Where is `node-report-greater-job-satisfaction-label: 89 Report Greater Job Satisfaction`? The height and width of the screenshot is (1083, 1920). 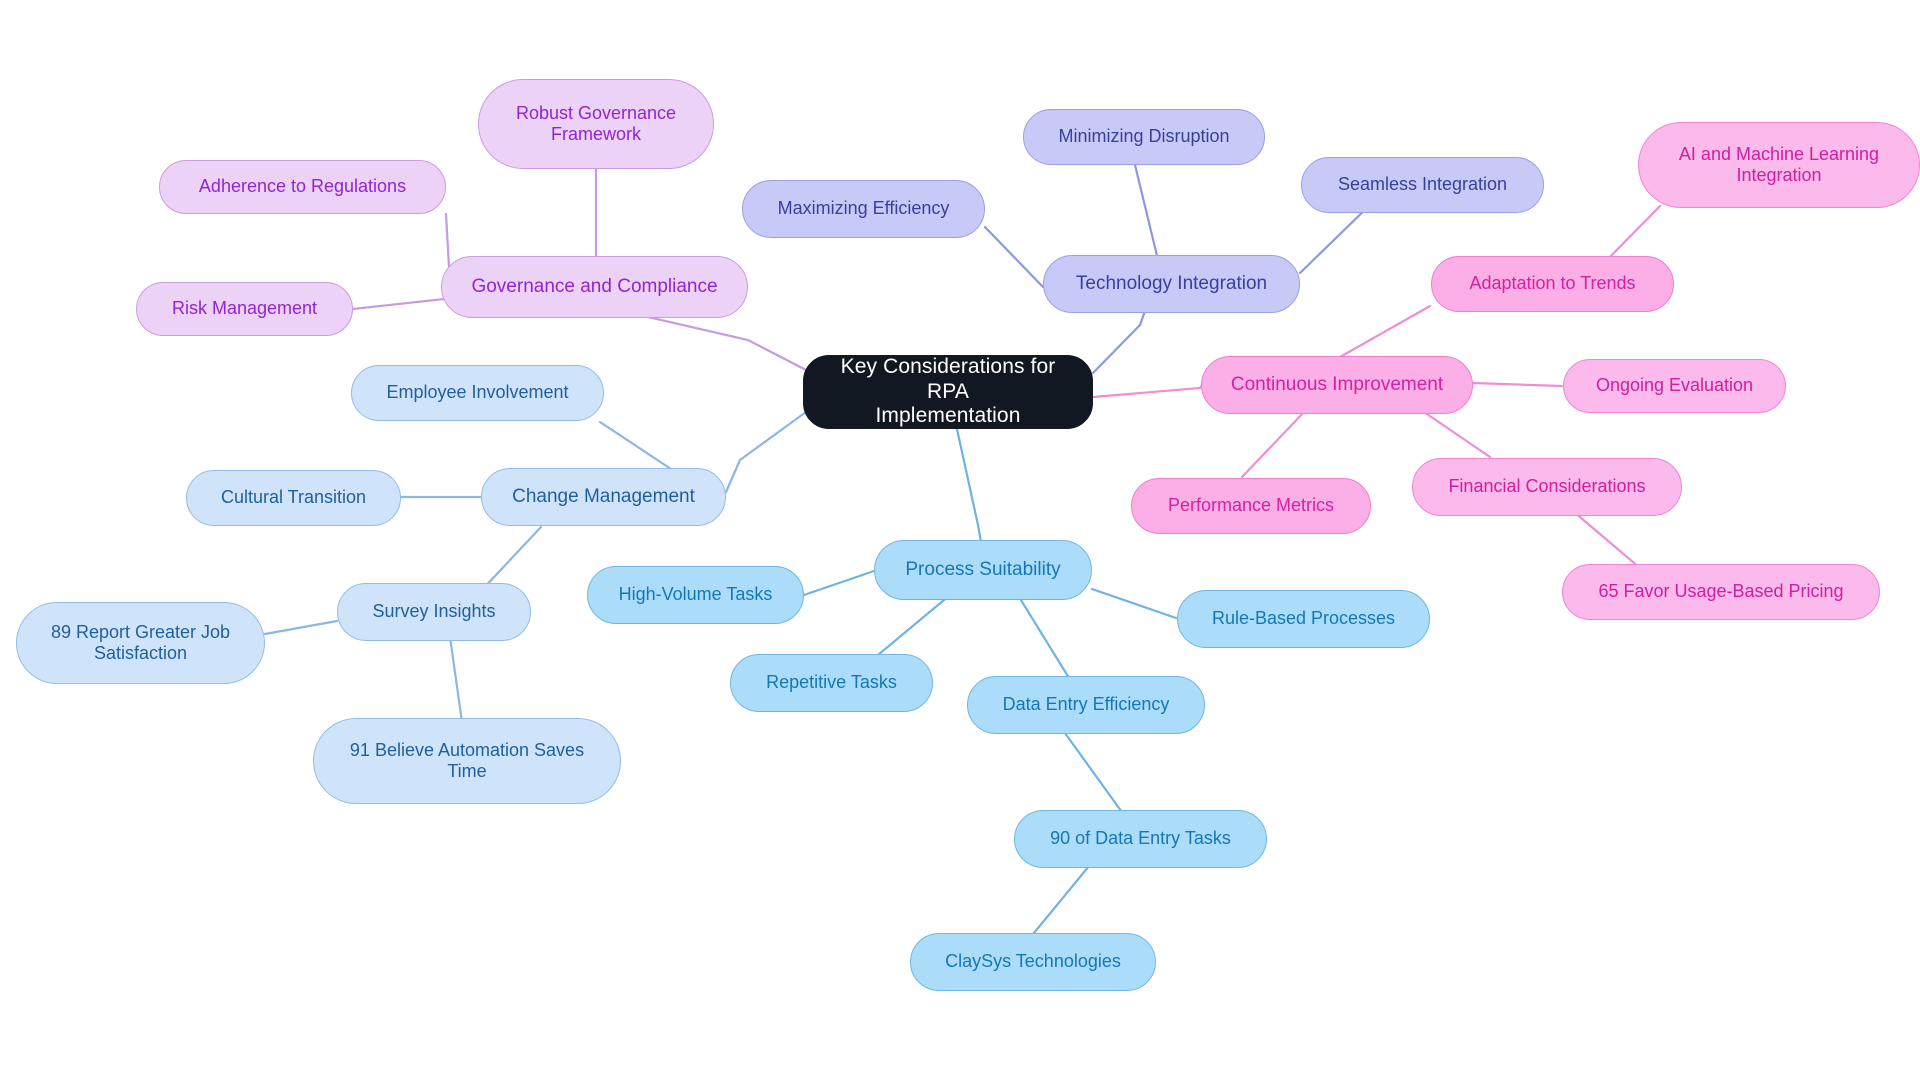 node-report-greater-job-satisfaction-label: 89 Report Greater Job Satisfaction is located at coordinates (140, 642).